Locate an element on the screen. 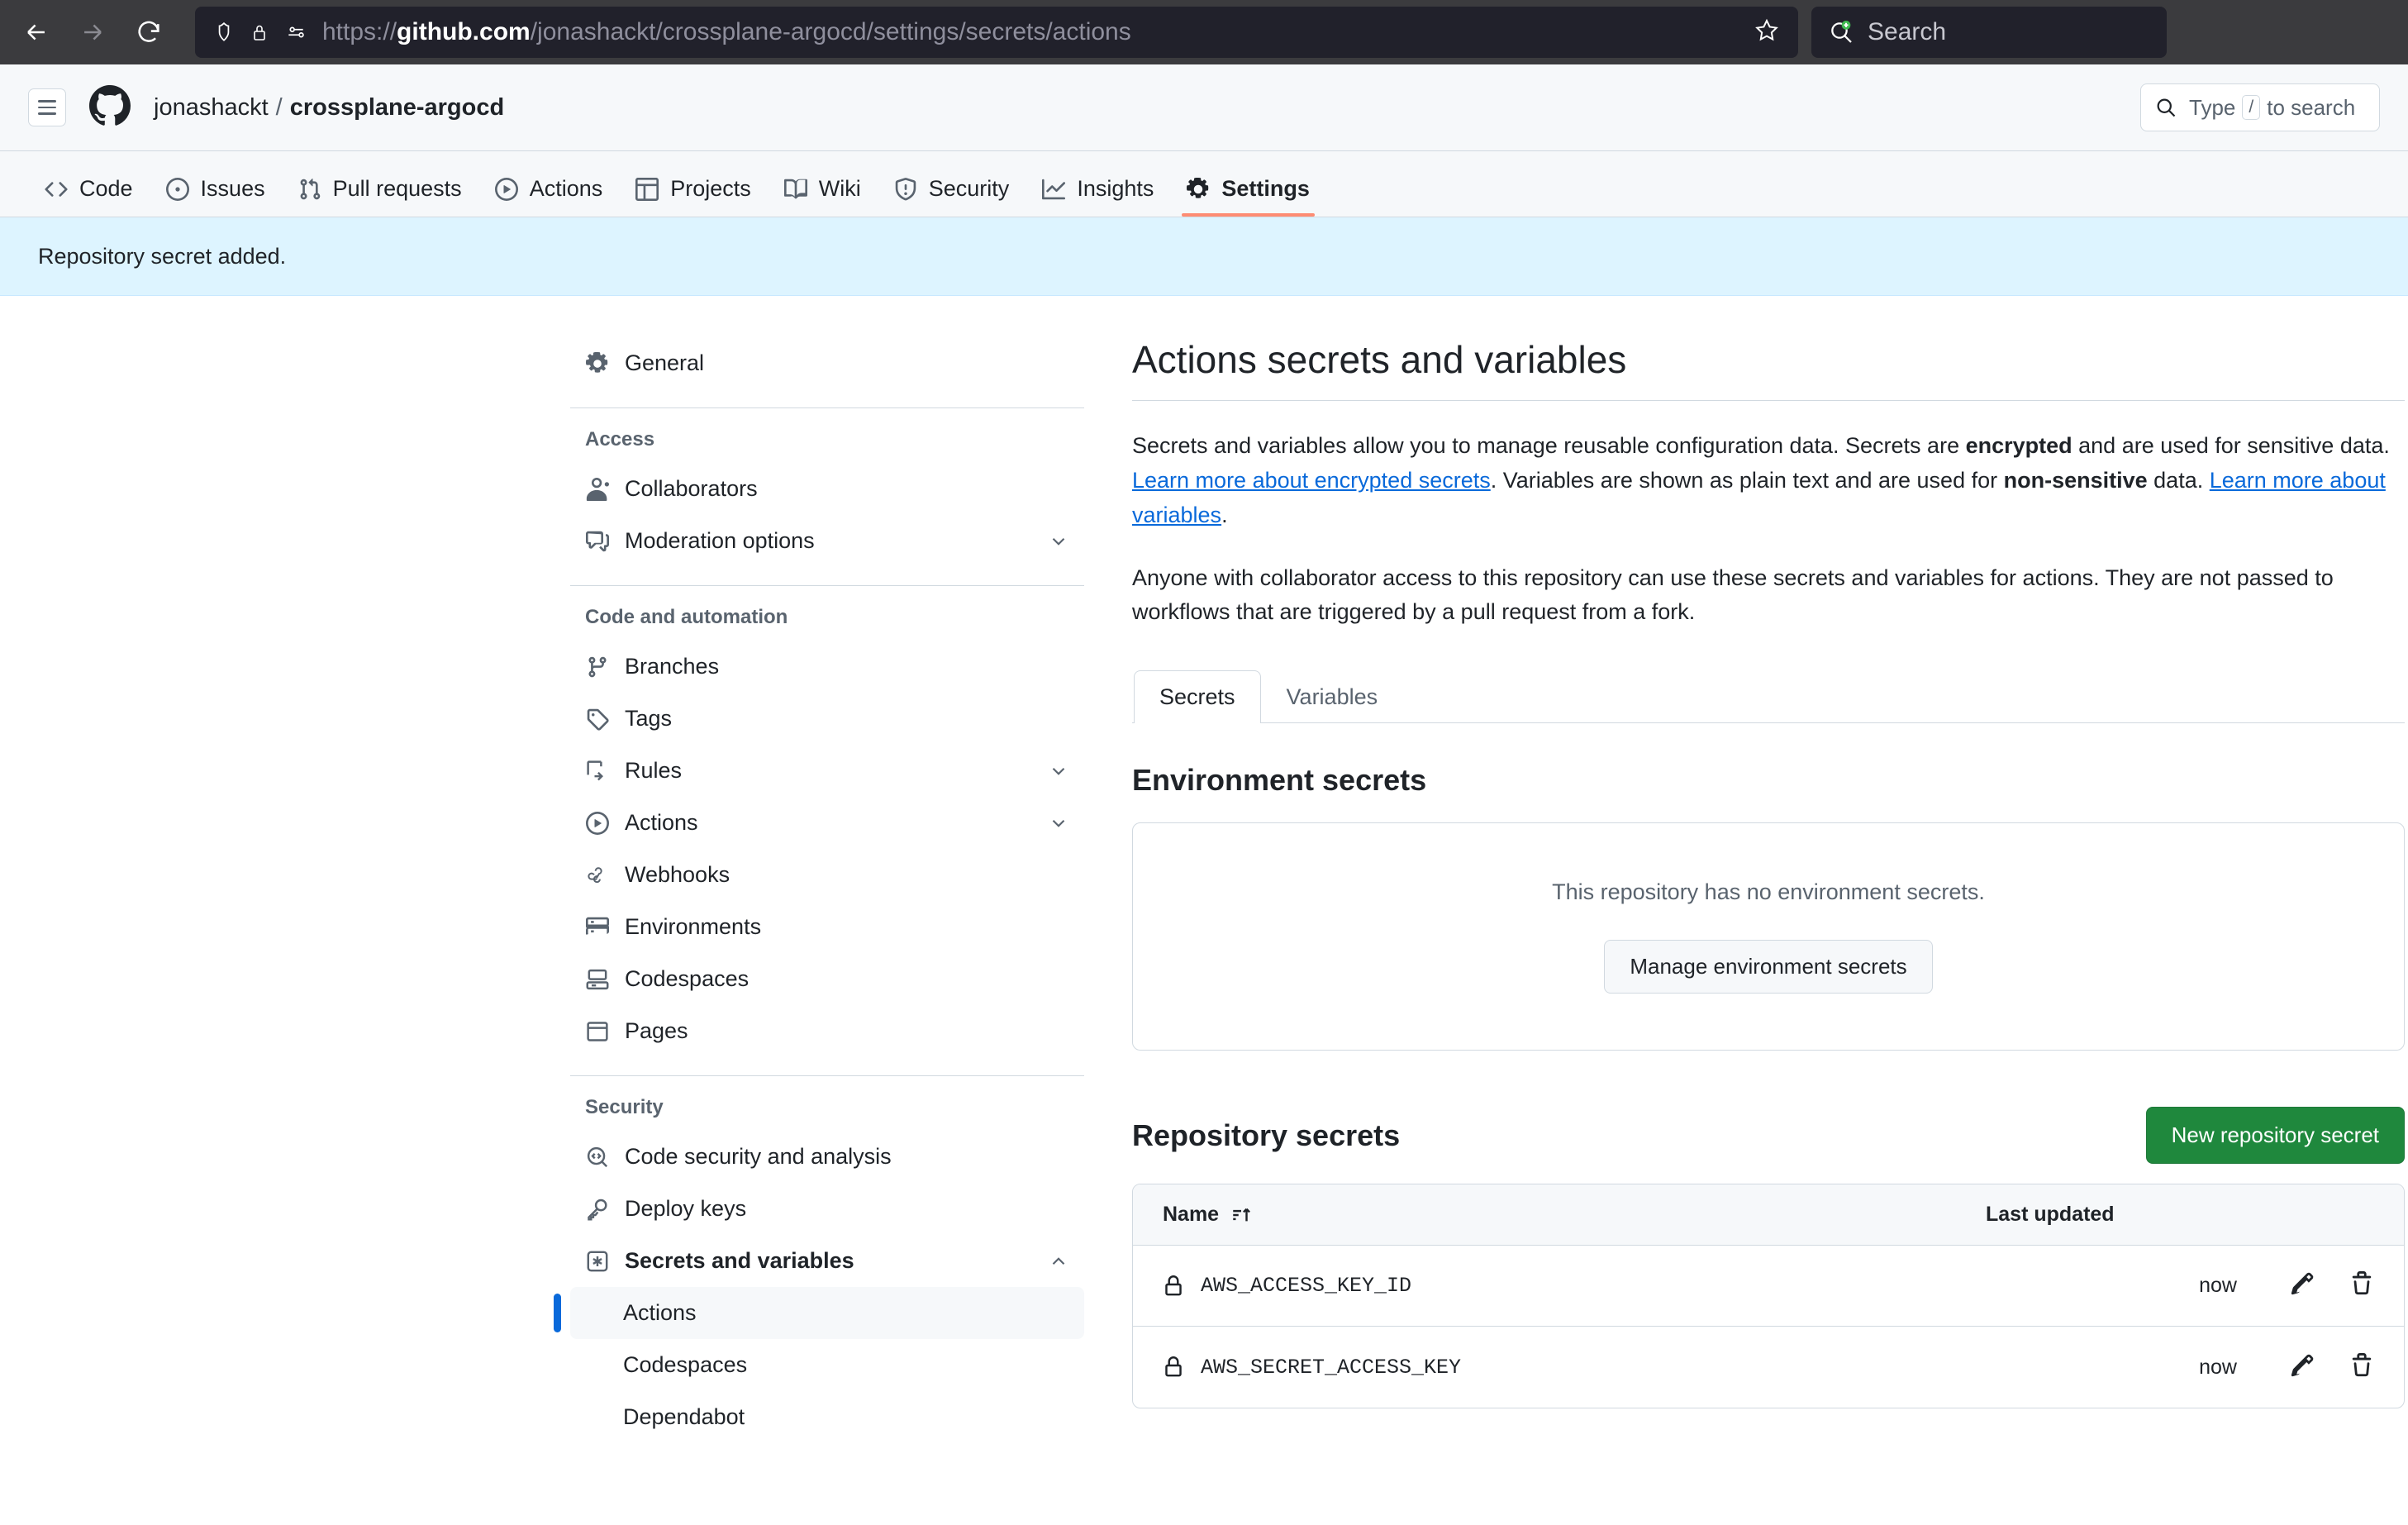  repo-tab-settings: Settings is located at coordinates (1248, 196).